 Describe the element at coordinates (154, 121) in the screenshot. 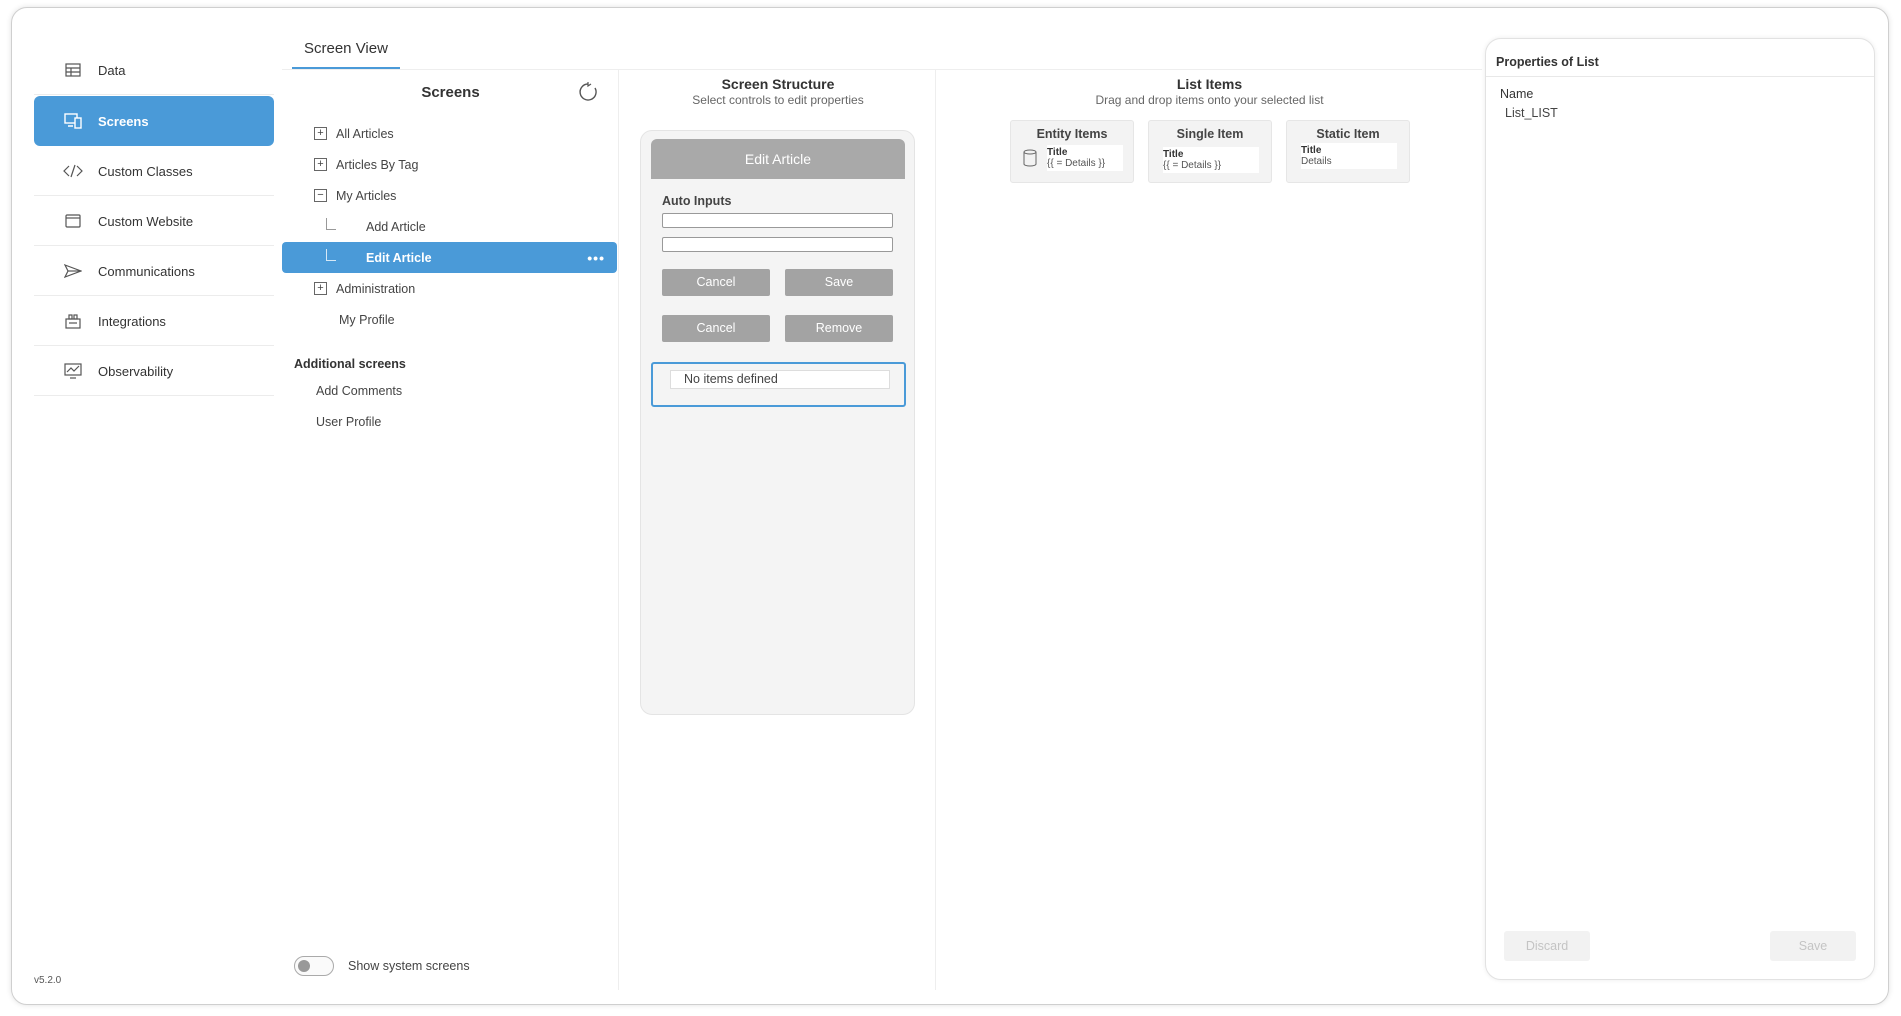

I see `sidebar-item-screens: Screens` at that location.